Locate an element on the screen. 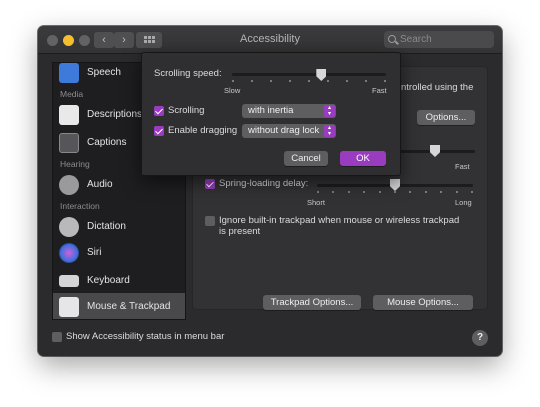  window-title: Accessibility is located at coordinates (270, 39).